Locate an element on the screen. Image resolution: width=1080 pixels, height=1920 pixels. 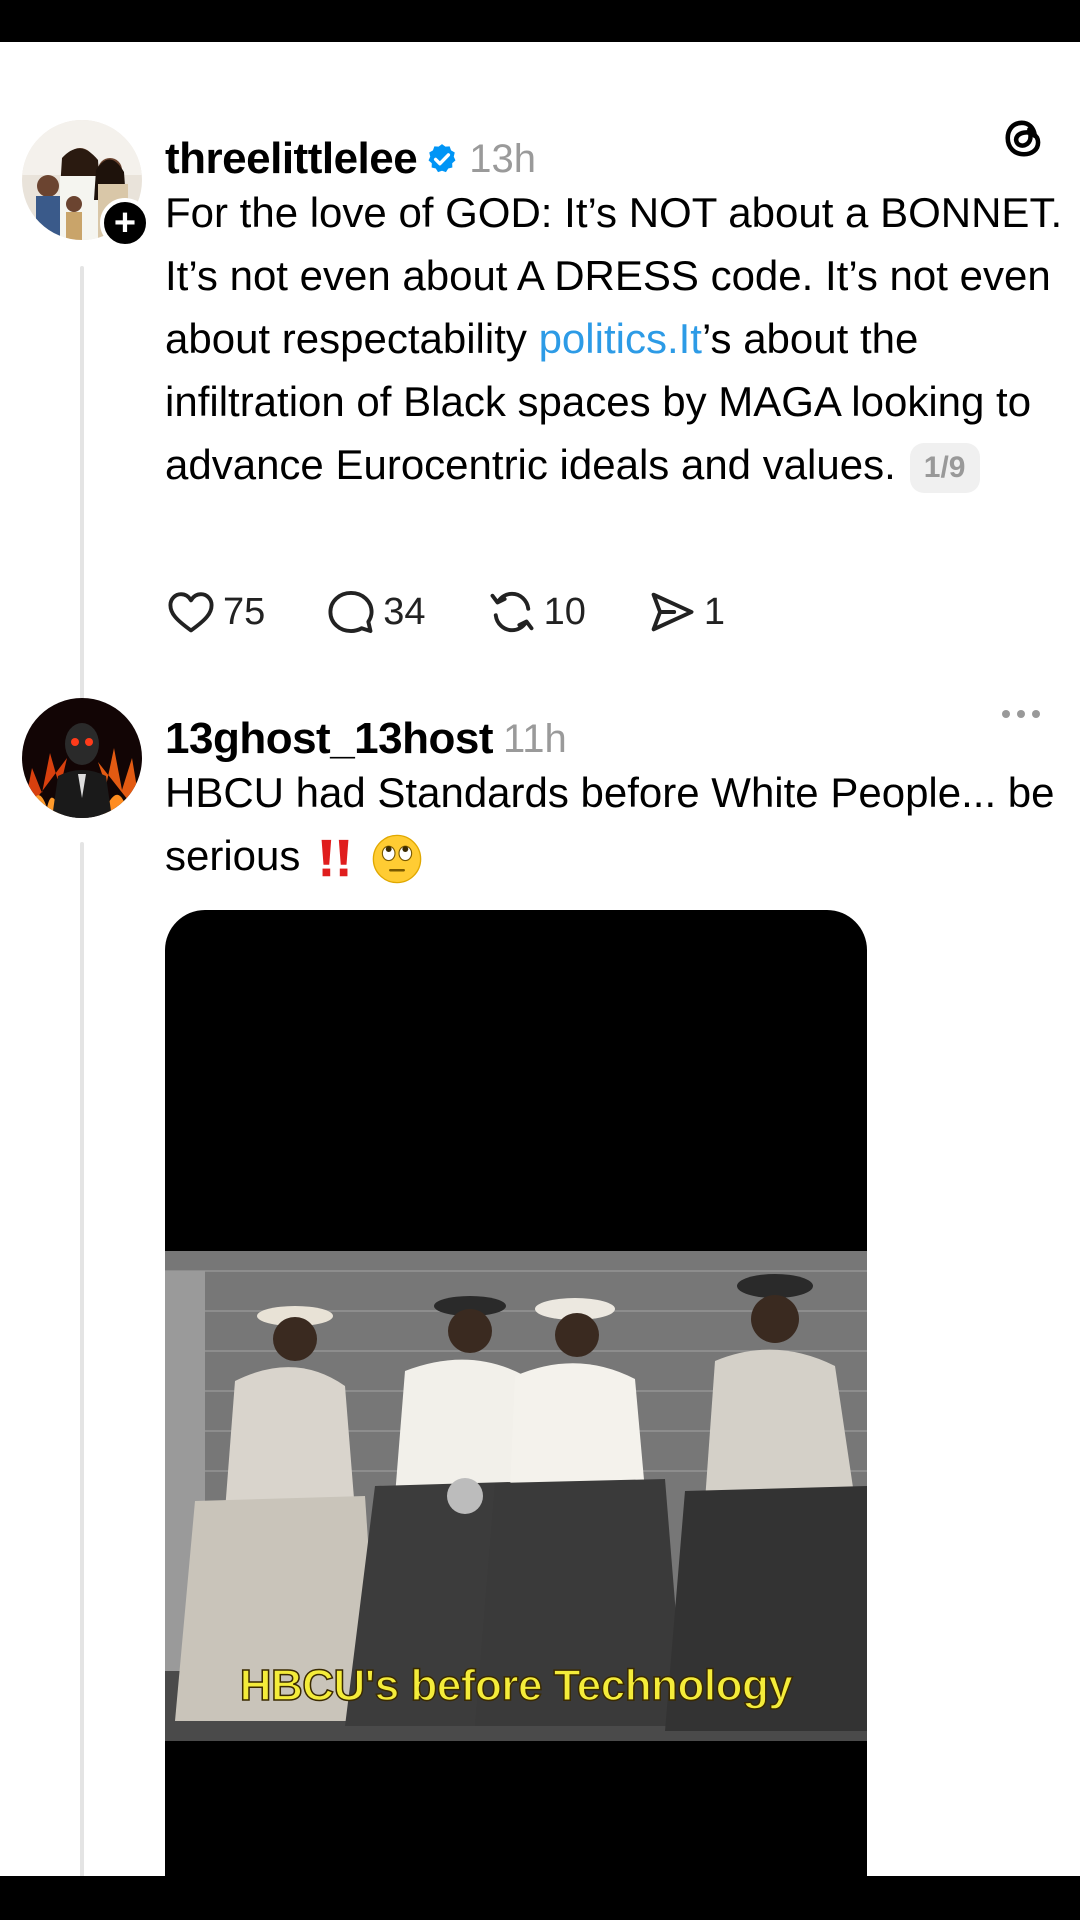
double-exclamation-icon is located at coordinates (335, 858).